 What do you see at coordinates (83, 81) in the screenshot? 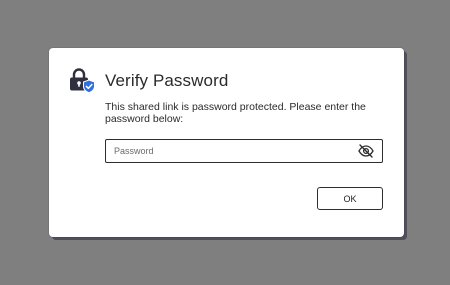
I see `lock-with-shield-icon` at bounding box center [83, 81].